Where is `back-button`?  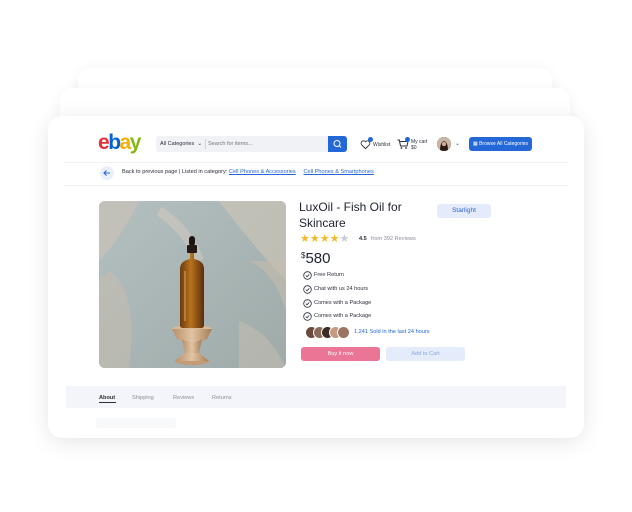 back-button is located at coordinates (107, 173).